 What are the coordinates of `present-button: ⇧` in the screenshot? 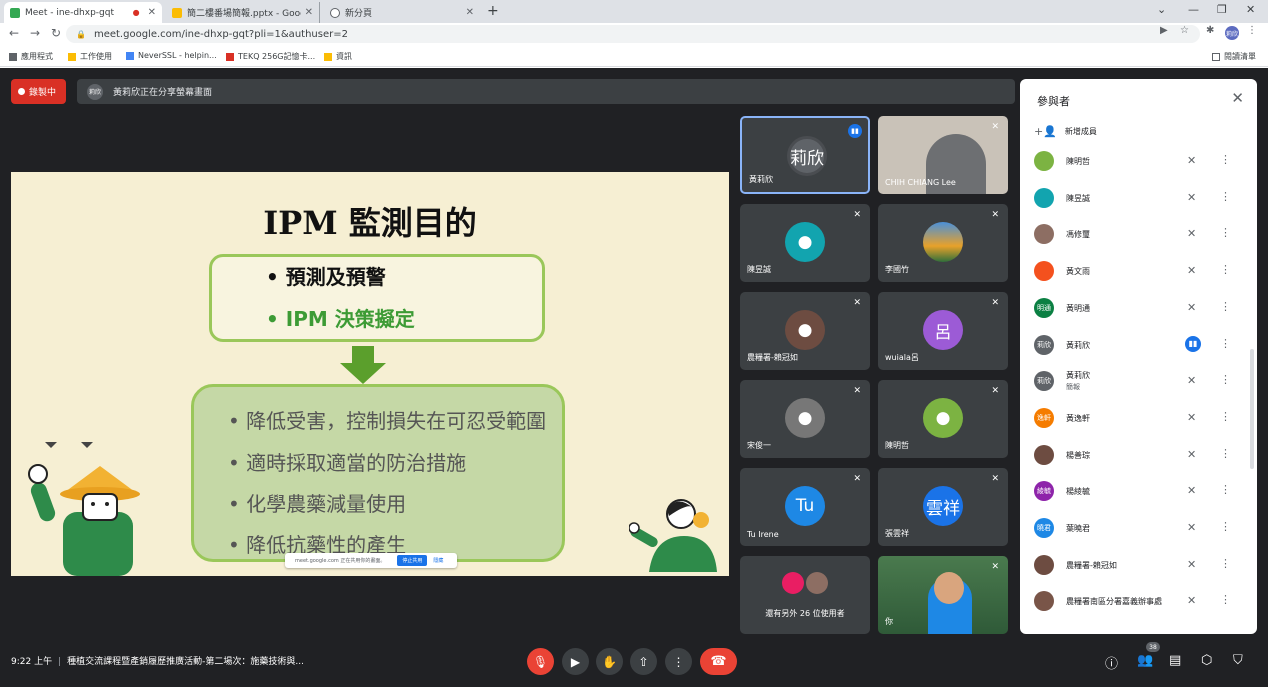 It's located at (643, 661).